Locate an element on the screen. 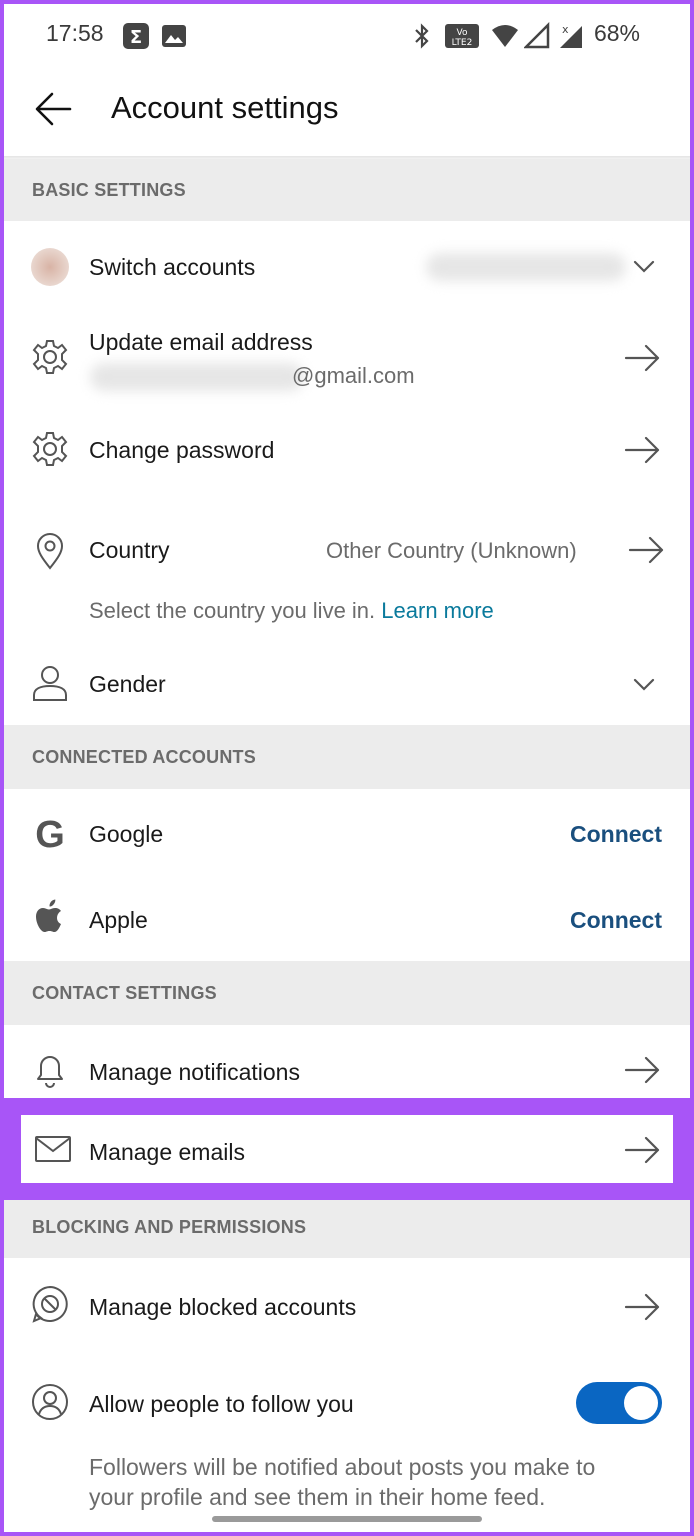 Image resolution: width=694 pixels, height=1536 pixels. section-header-basic: BASIC SETTINGS is located at coordinates (347, 190).